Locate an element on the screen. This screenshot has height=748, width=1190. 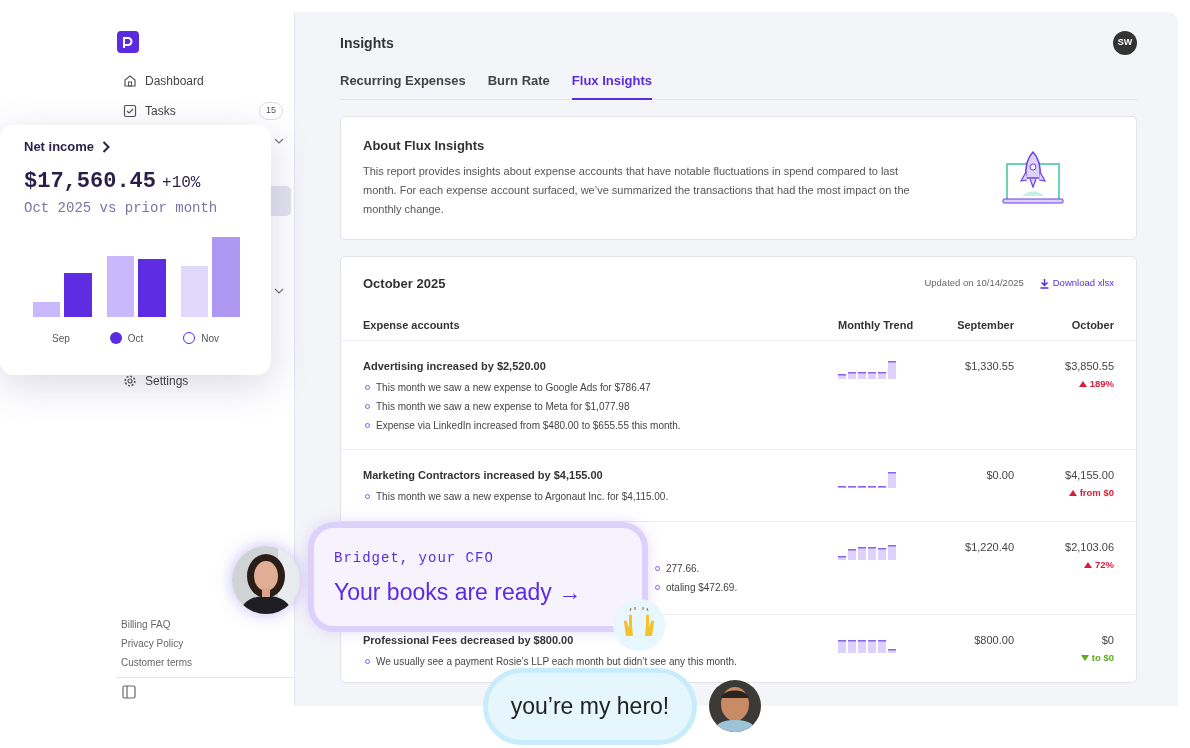
bullet-text: This month we saw a new expense to Google Ads for $786.47 is located at coordinates (513, 387).